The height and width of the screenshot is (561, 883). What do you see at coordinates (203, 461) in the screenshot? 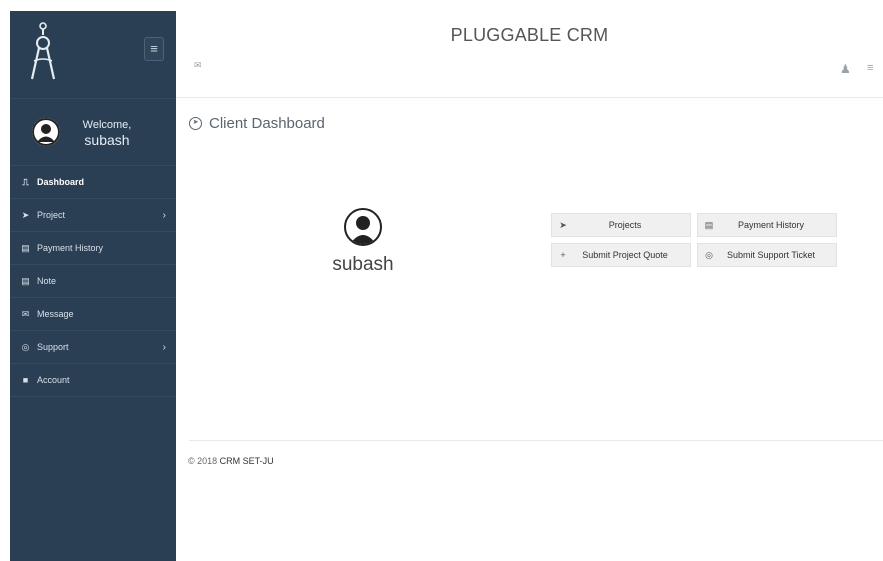
I see `footer-copyright: © 2018` at bounding box center [203, 461].